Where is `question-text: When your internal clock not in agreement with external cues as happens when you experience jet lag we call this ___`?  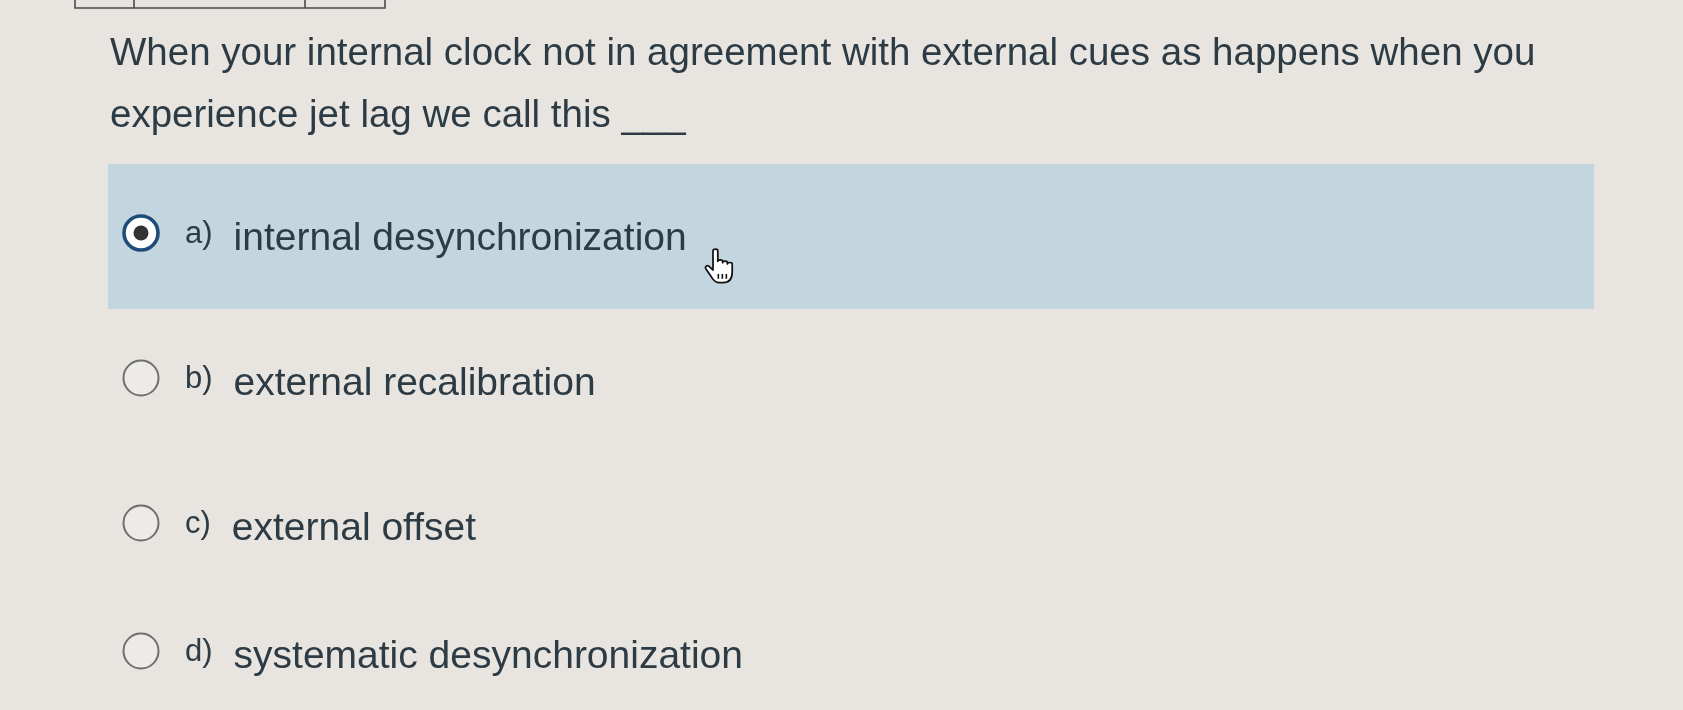 question-text: When your internal clock not in agreement with external cues as happens when you experience jet lag we call this ___ is located at coordinates (823, 83).